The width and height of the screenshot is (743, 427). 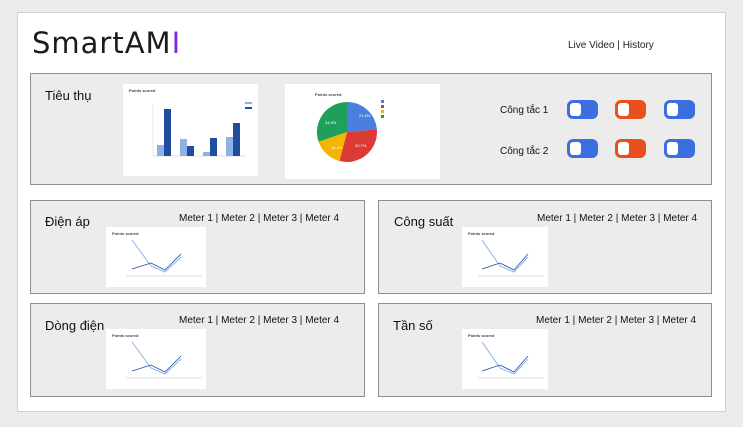 What do you see at coordinates (524, 151) in the screenshot?
I see `switch-2-label: Công tắc 2` at bounding box center [524, 151].